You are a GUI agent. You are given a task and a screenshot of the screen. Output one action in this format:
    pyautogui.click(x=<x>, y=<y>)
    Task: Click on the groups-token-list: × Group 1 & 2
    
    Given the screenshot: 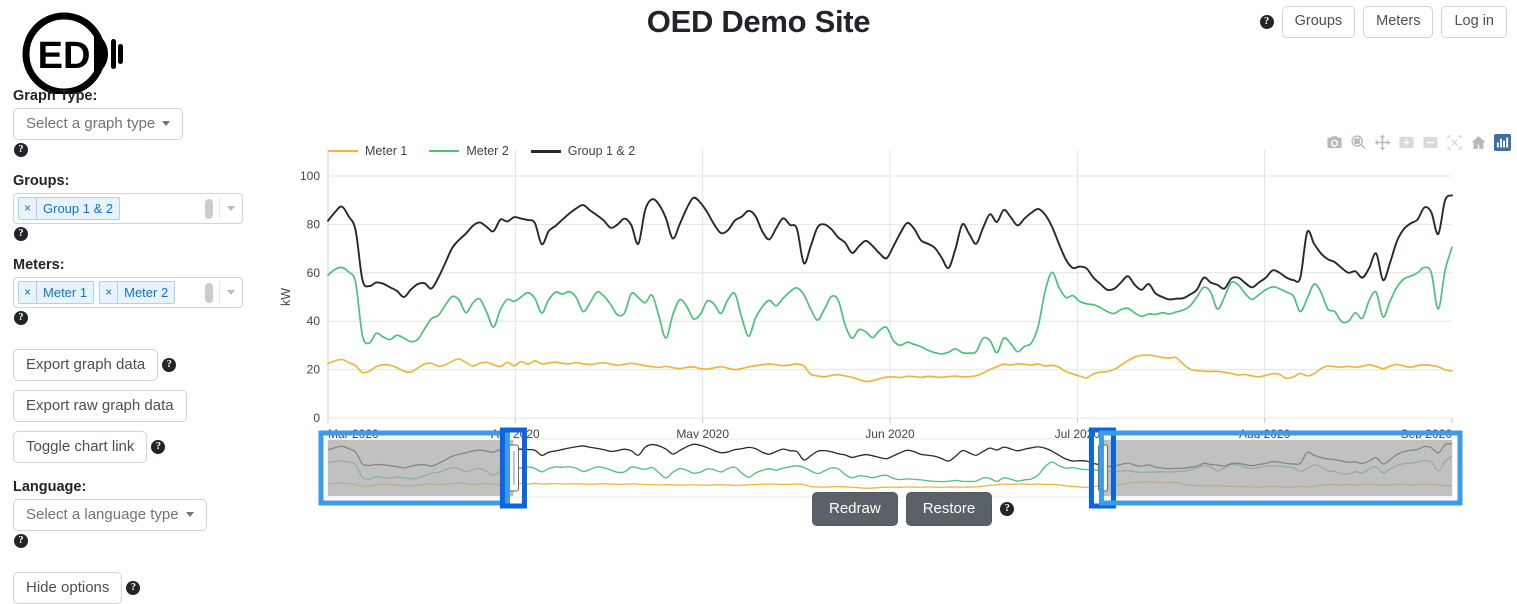 What is the action you would take?
    pyautogui.click(x=106, y=208)
    